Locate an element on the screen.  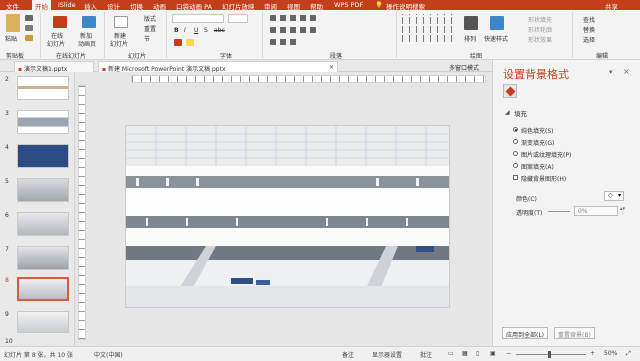
display-settings-button: 显示器设置 is located at coordinates (387, 354).